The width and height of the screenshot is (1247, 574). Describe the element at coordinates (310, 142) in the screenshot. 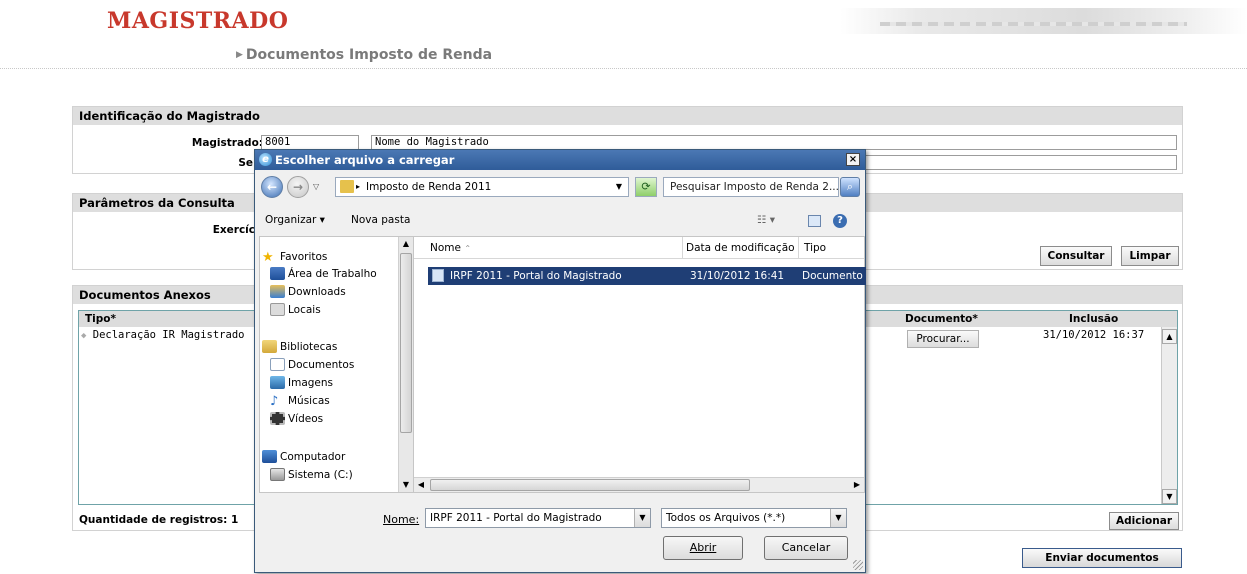

I see `magistrado-code-field: 8001` at that location.